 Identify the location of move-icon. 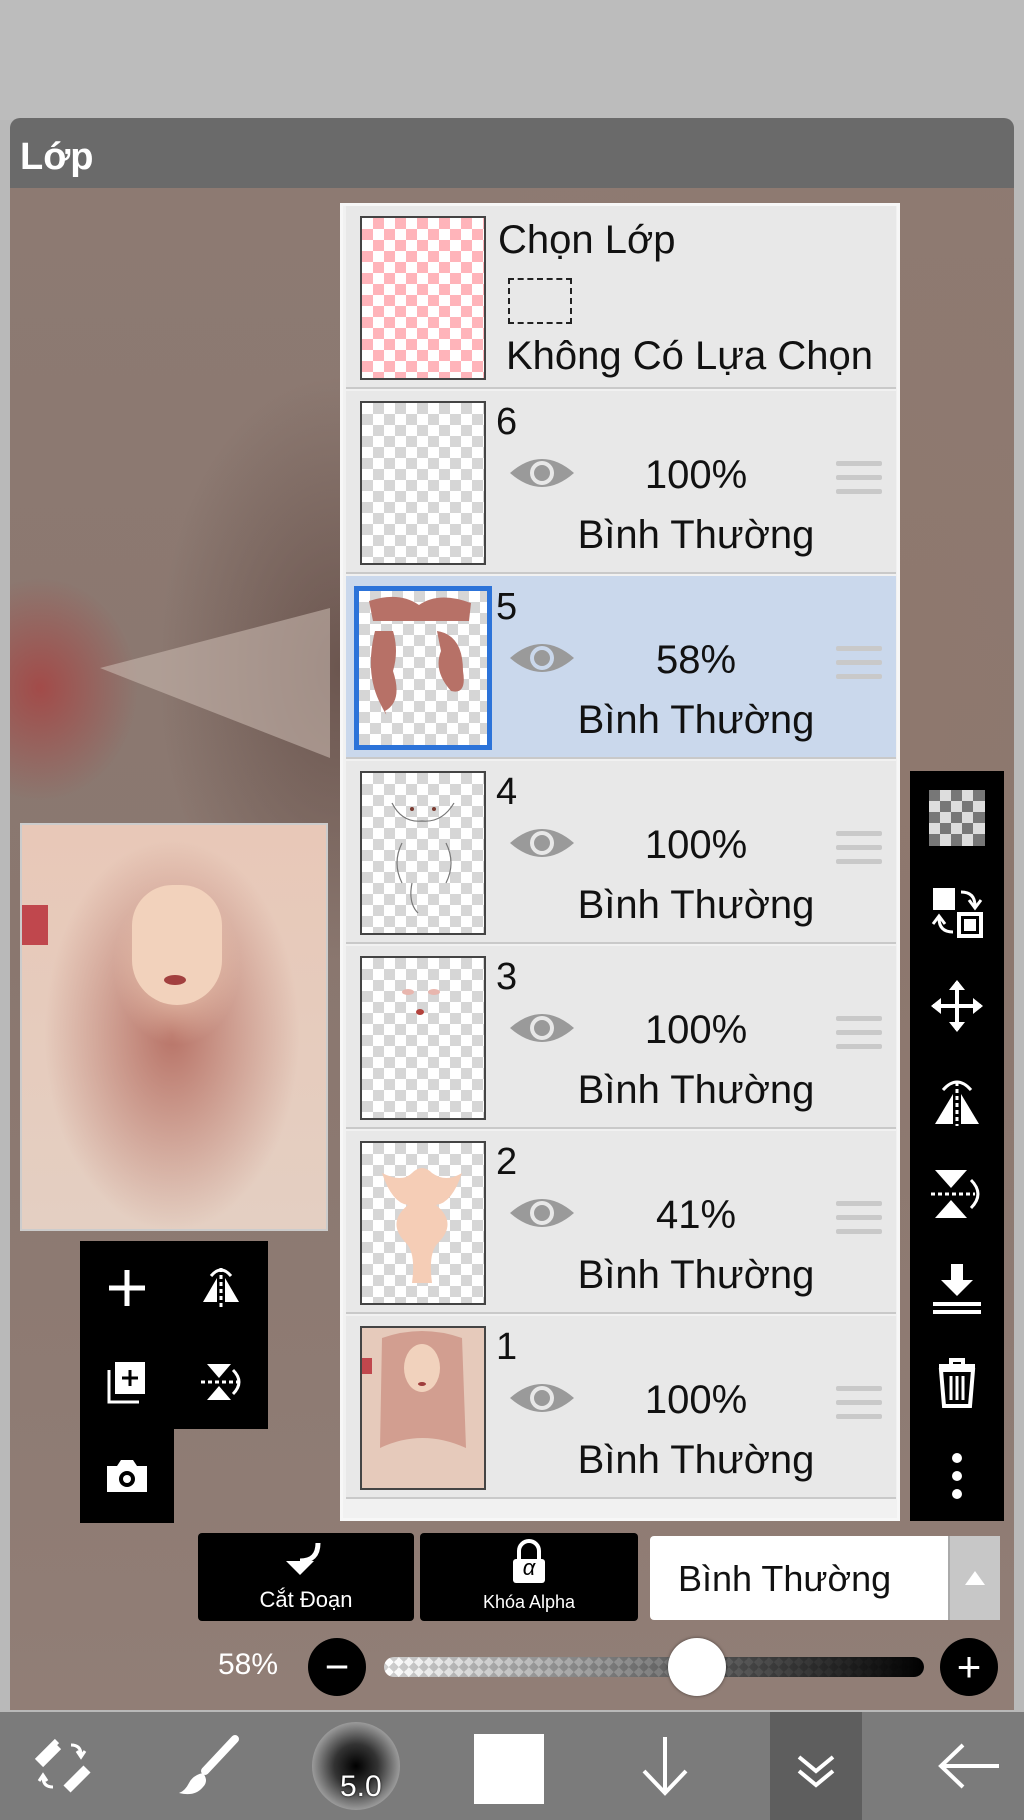
(957, 1006).